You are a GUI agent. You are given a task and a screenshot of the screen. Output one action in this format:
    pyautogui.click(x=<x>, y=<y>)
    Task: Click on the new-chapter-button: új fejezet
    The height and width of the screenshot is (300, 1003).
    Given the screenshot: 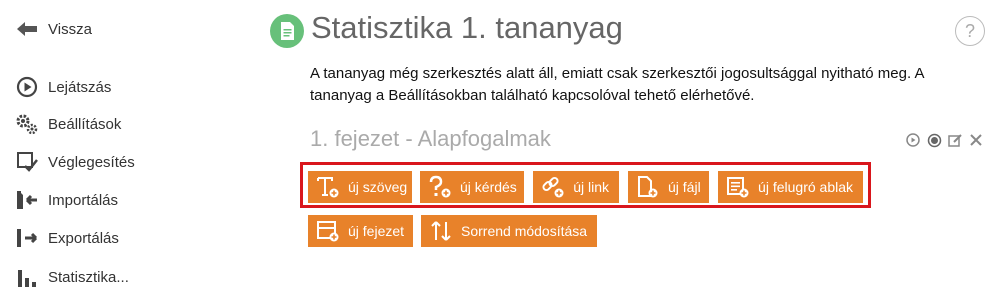 What is the action you would take?
    pyautogui.click(x=360, y=231)
    